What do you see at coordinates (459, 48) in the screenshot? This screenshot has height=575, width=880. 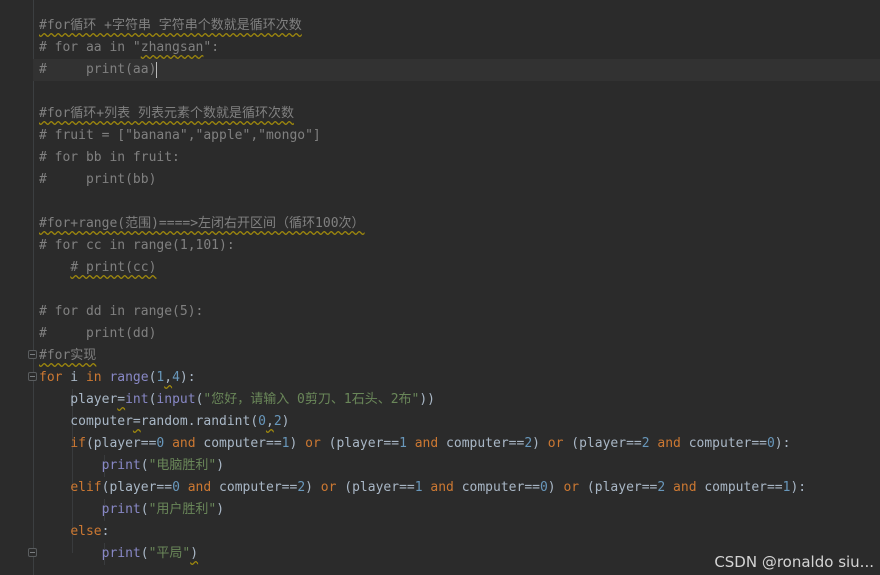 I see `code-line: # for aa in "zhangsan":` at bounding box center [459, 48].